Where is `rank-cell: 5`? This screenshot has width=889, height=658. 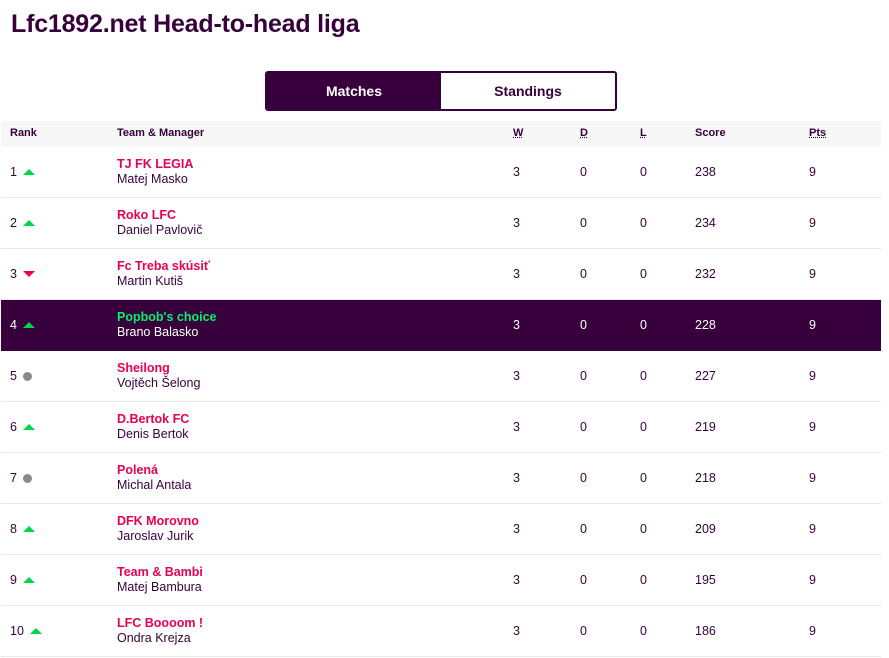
rank-cell: 5 is located at coordinates (21, 376).